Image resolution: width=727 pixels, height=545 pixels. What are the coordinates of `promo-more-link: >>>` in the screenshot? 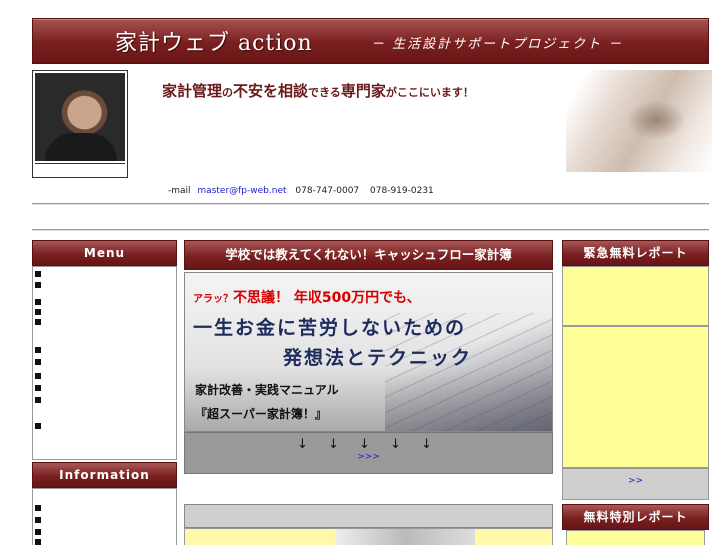 It's located at (368, 457).